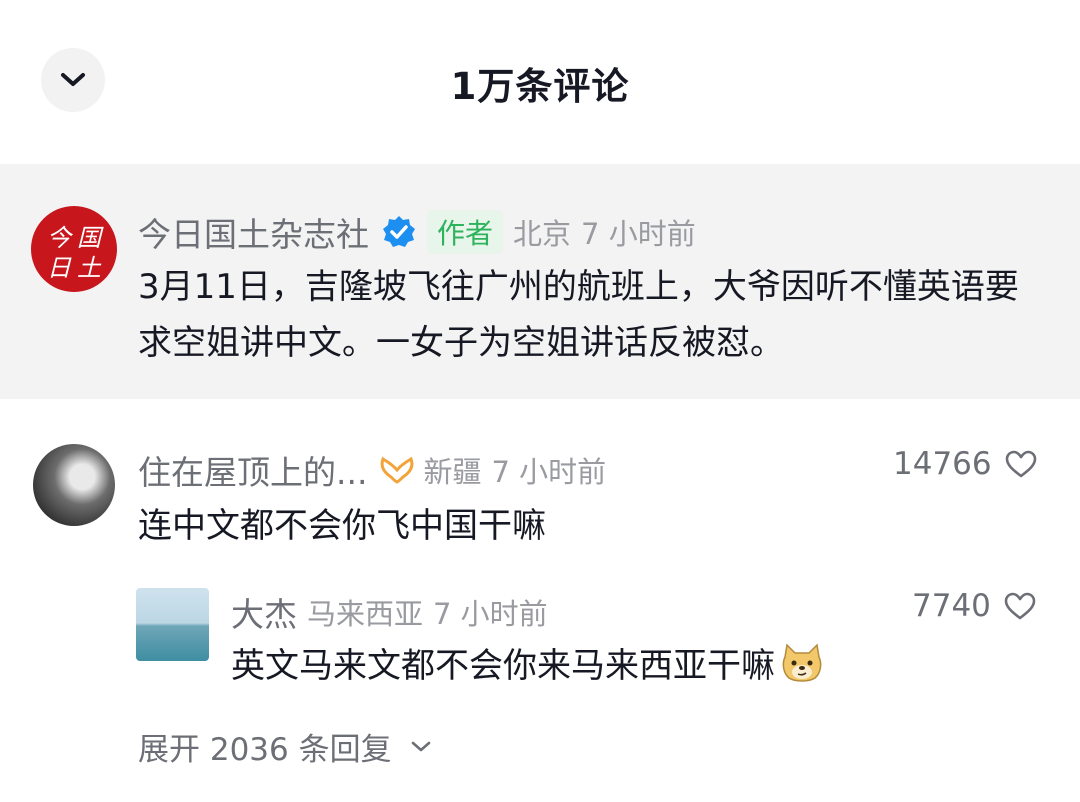 The image size is (1080, 802). What do you see at coordinates (372, 470) in the screenshot?
I see `comment-meta: 住在屋顶上的... 新疆 7 小时前` at bounding box center [372, 470].